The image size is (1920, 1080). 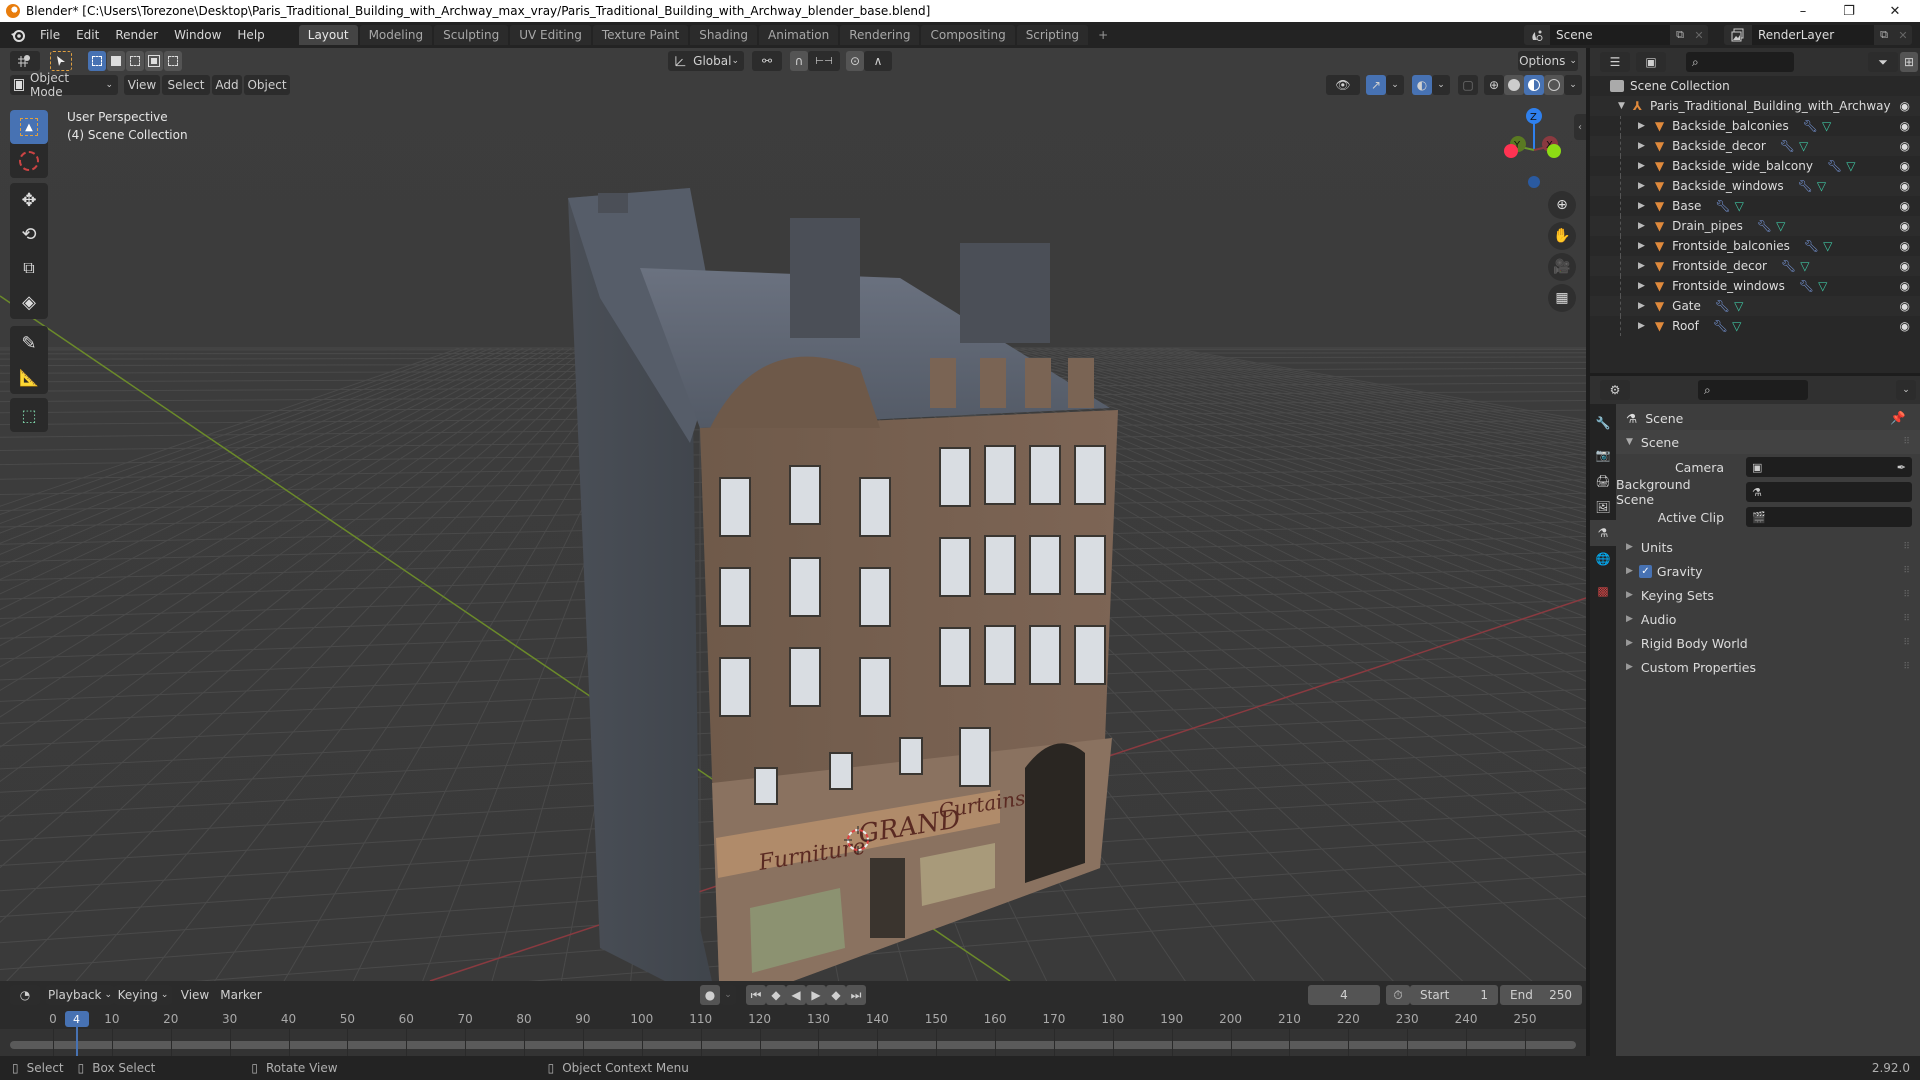 I want to click on panel-scene-header: ▼ Scene ⠿, so click(x=1768, y=442).